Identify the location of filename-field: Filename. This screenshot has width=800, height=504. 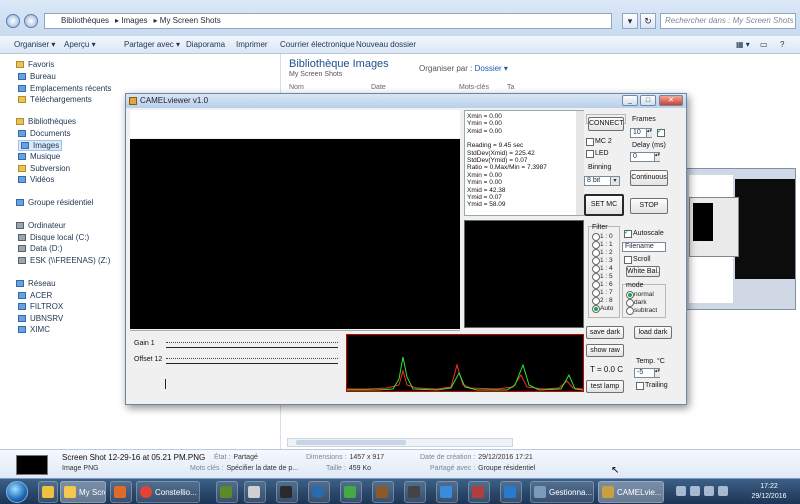
(644, 247).